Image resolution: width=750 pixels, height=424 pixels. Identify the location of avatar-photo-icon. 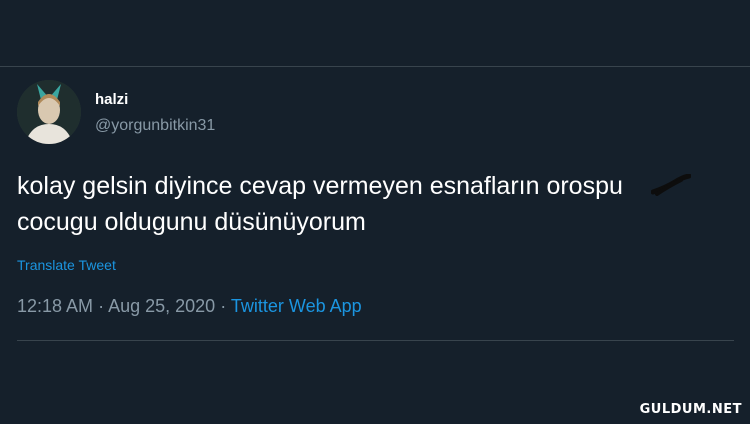
(49, 112).